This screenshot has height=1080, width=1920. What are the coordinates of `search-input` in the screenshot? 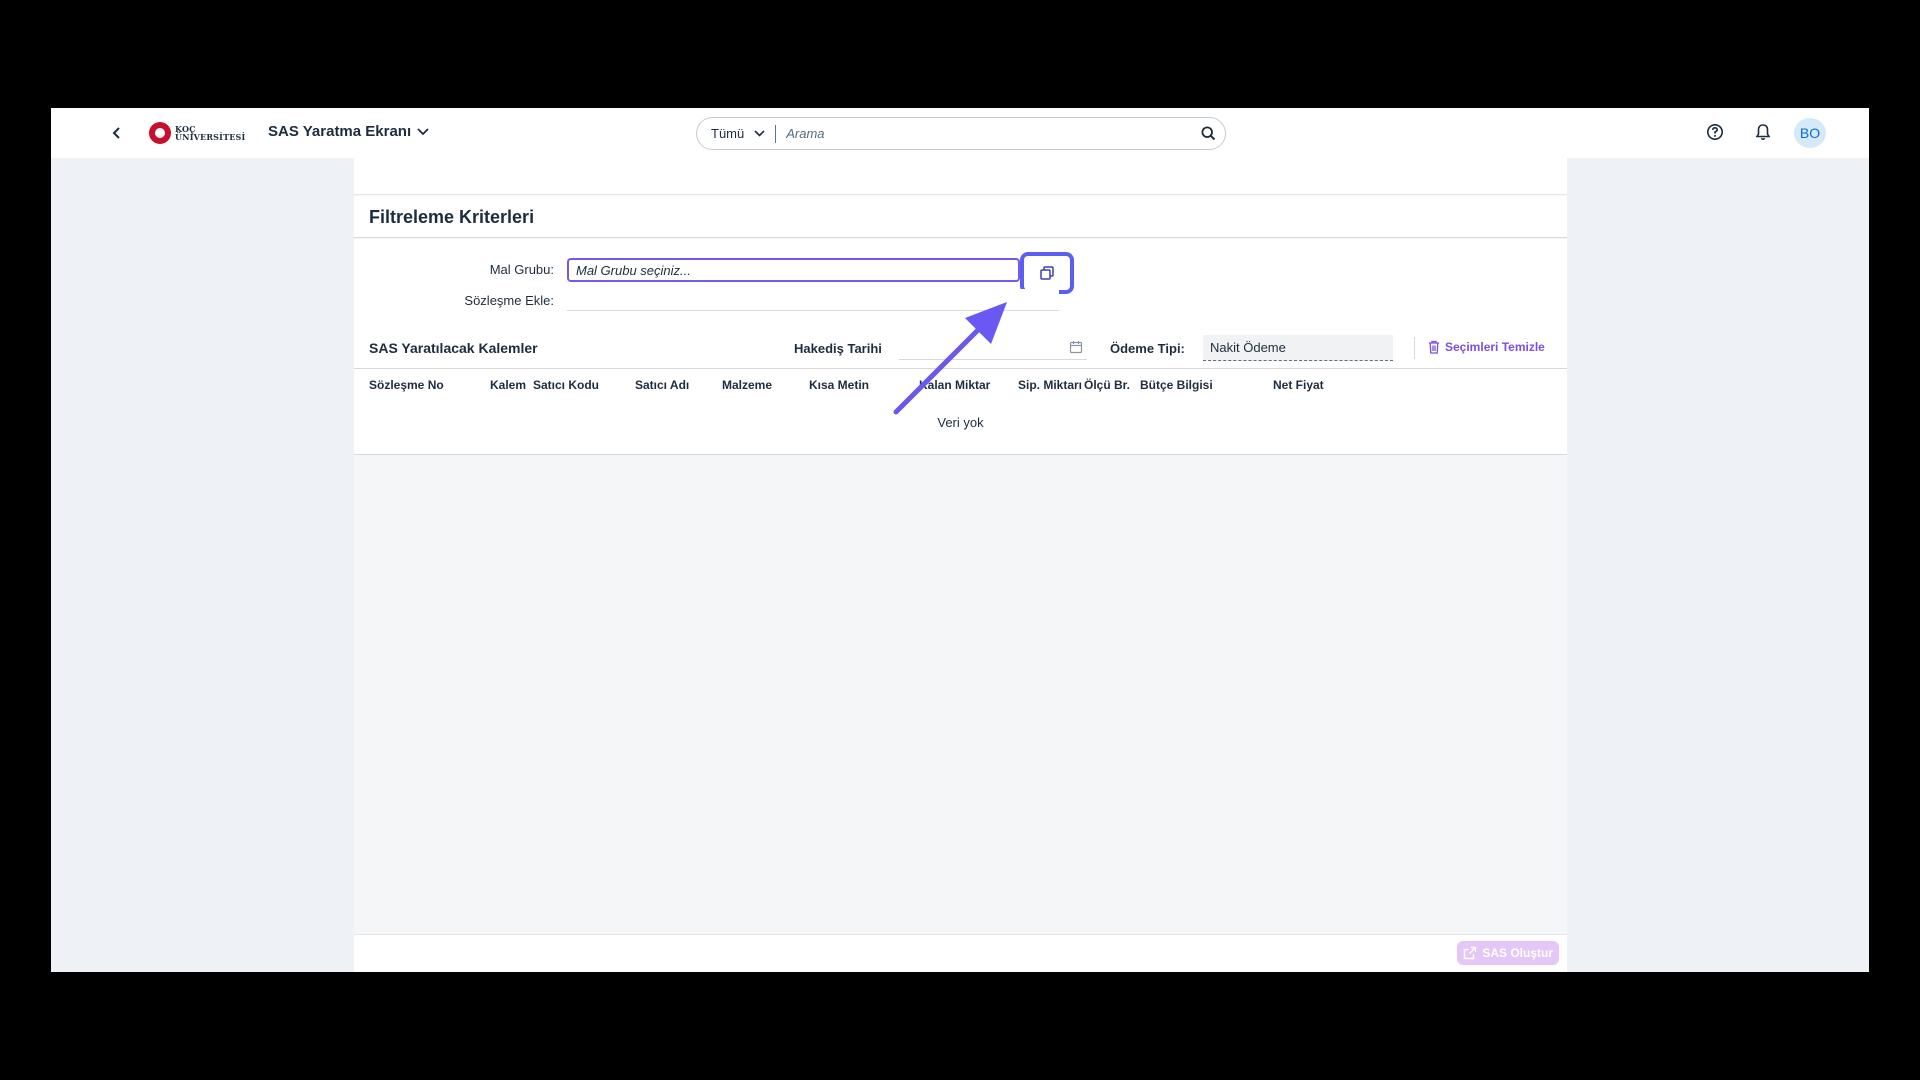 It's located at (983, 133).